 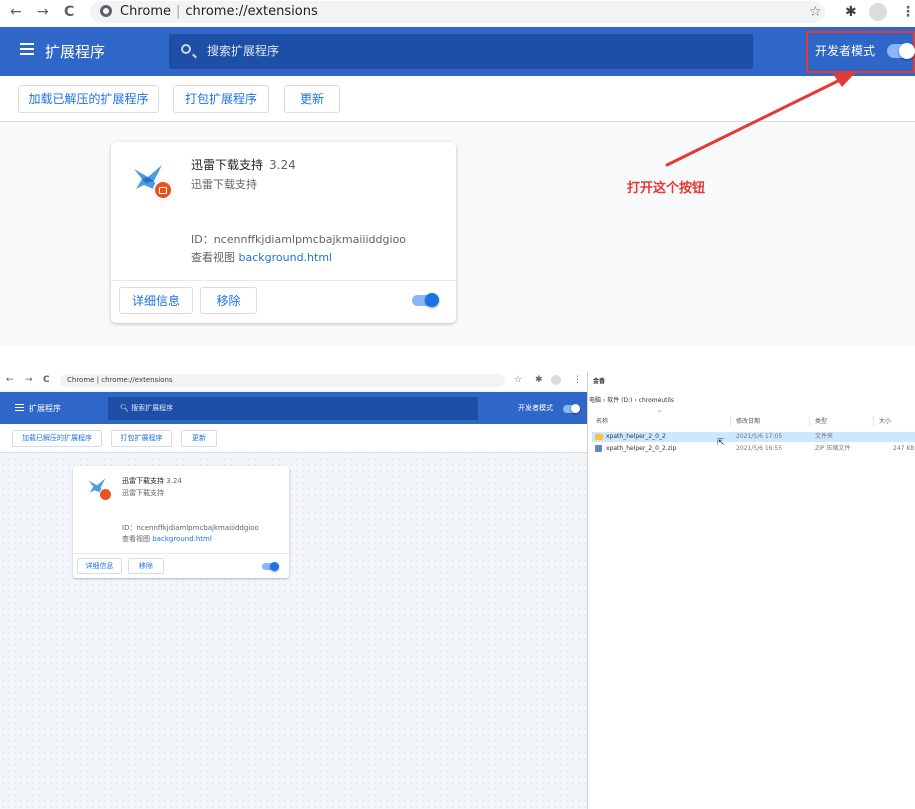 I want to click on annotation-text: 打开这个按钮, so click(x=666, y=188).